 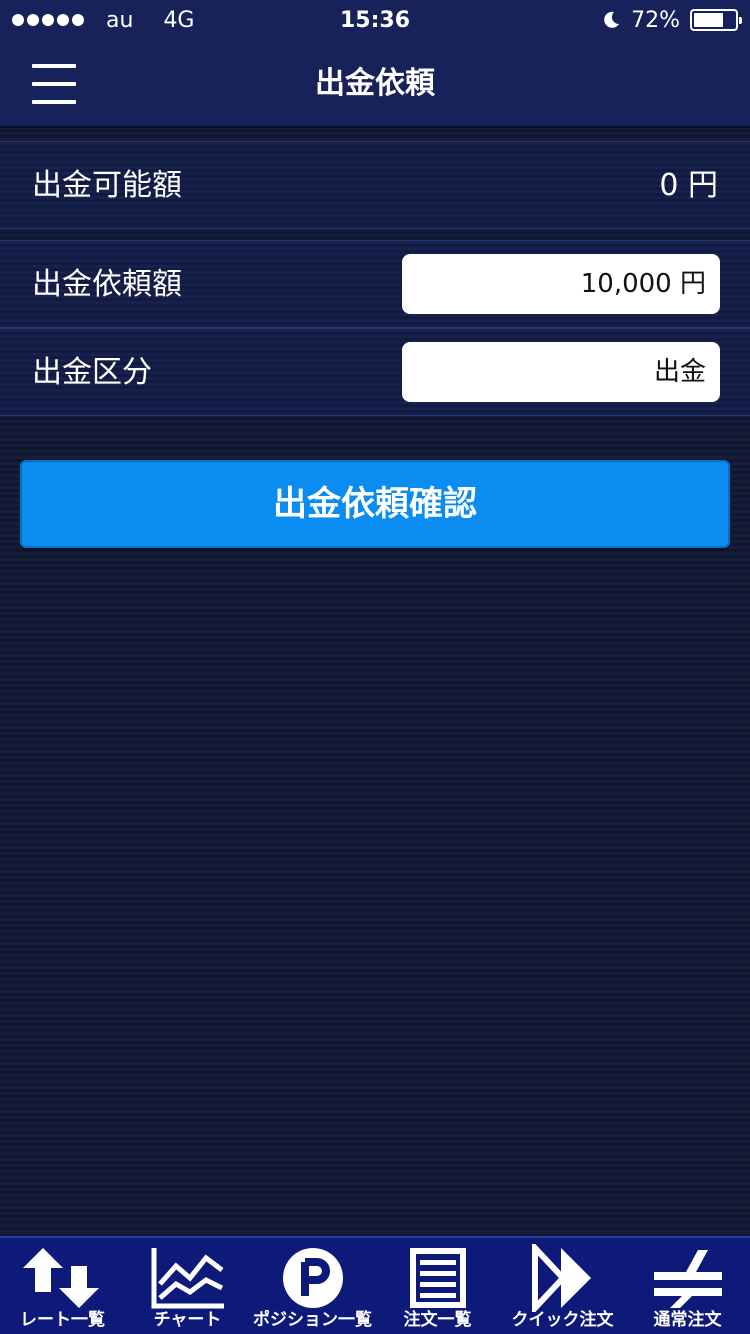 I want to click on tab-chart: チャート, so click(x=187, y=1286).